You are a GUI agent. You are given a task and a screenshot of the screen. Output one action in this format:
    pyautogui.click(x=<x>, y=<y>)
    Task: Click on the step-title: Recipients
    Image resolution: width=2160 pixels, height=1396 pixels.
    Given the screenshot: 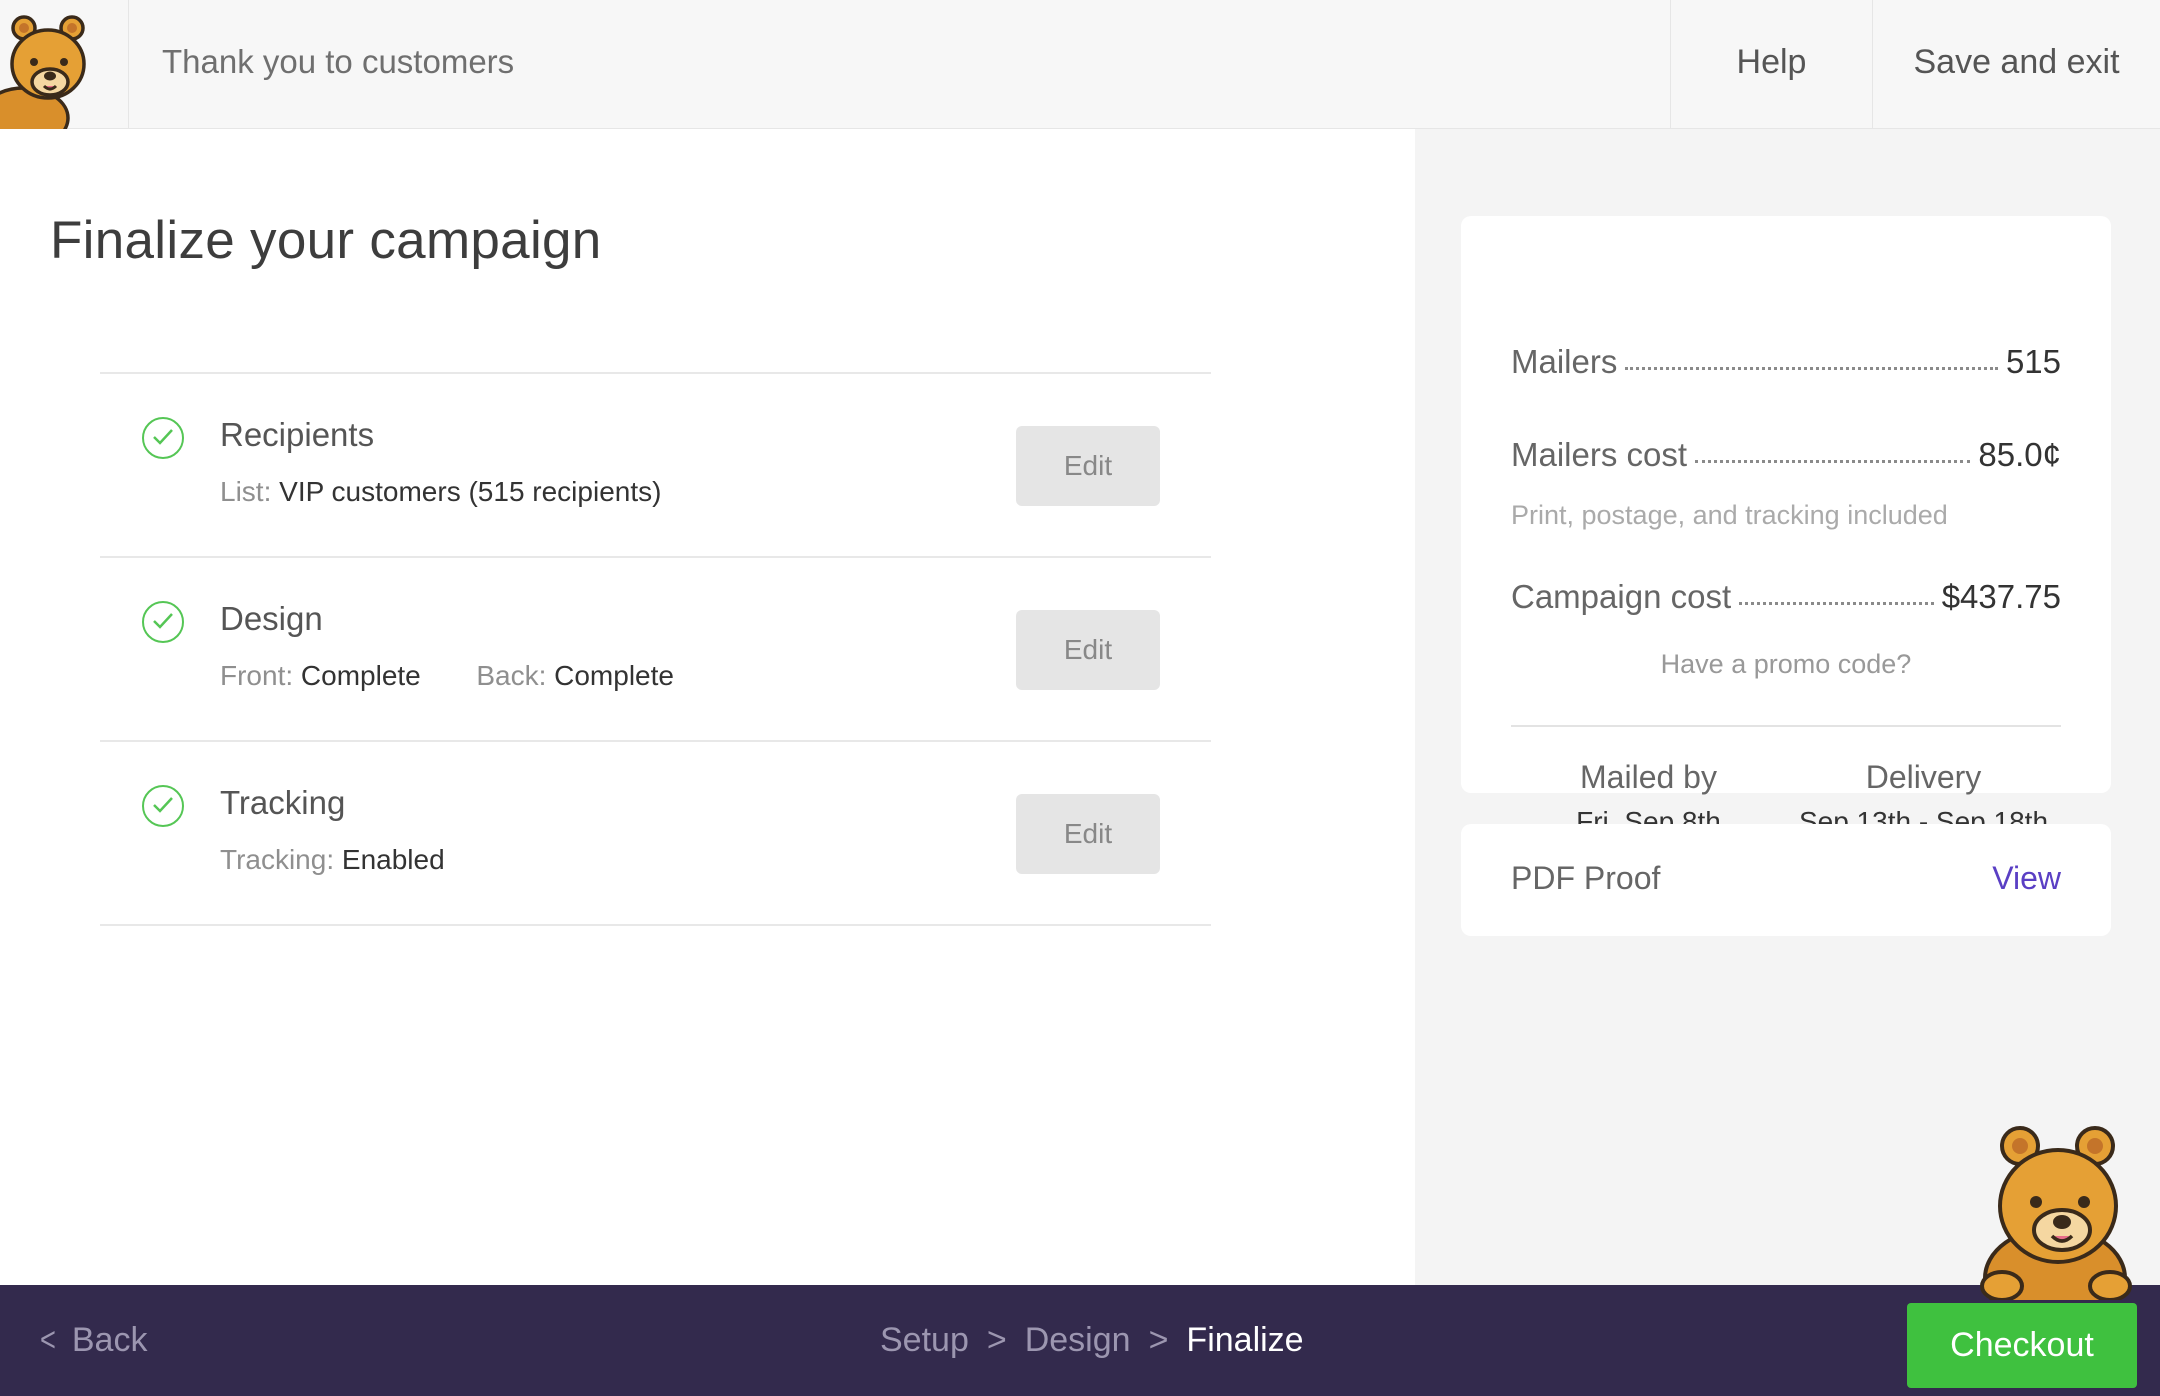 What is the action you would take?
    pyautogui.click(x=297, y=434)
    